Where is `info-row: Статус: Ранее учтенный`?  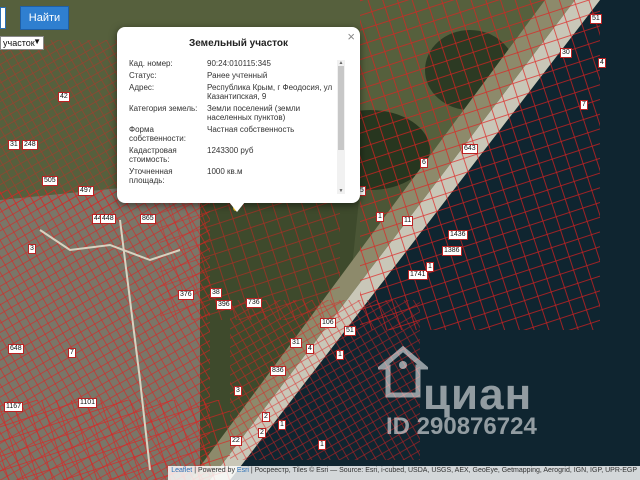
info-row: Статус: Ранее учтенный is located at coordinates (237, 77).